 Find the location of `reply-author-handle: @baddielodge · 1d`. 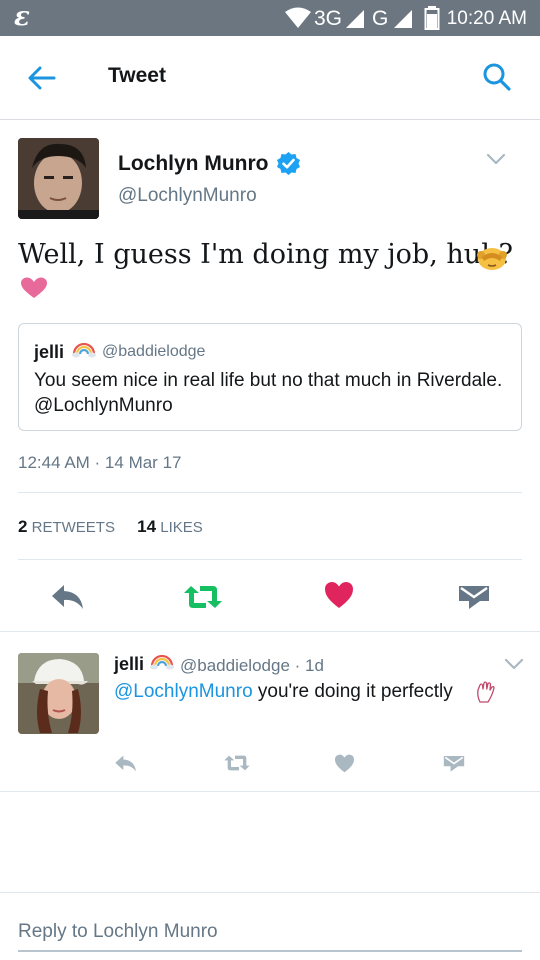

reply-author-handle: @baddielodge · 1d is located at coordinates (252, 666).